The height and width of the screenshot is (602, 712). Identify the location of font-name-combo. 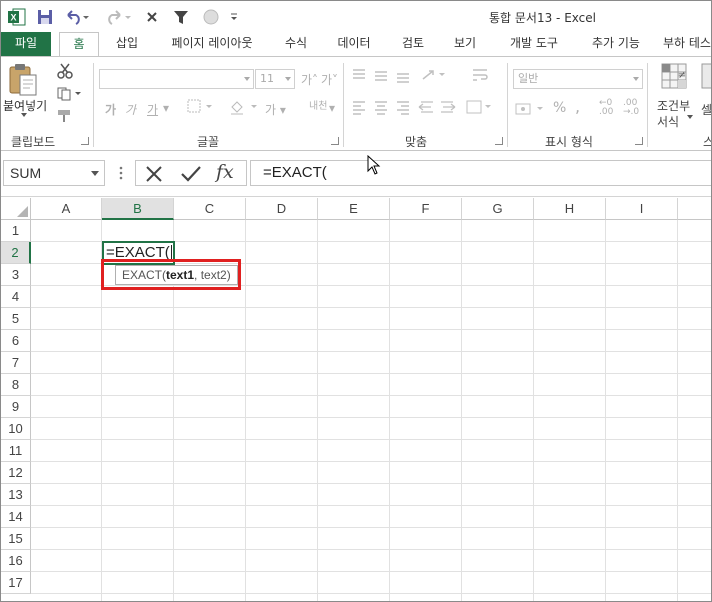
(176, 79).